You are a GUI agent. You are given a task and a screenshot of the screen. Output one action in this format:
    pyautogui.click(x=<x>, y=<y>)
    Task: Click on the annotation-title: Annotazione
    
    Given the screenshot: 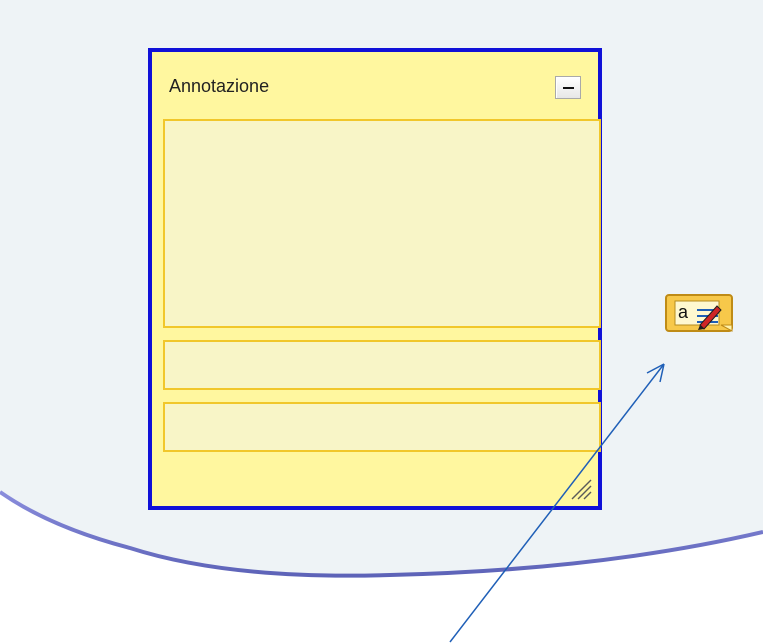 What is the action you would take?
    pyautogui.click(x=219, y=86)
    